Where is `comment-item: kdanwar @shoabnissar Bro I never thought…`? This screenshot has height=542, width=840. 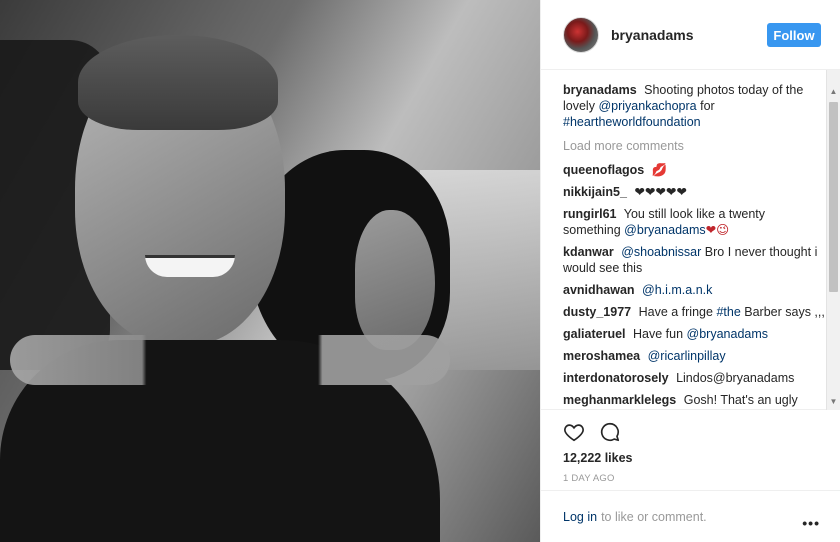 comment-item: kdanwar @shoabnissar Bro I never thought… is located at coordinates (694, 260).